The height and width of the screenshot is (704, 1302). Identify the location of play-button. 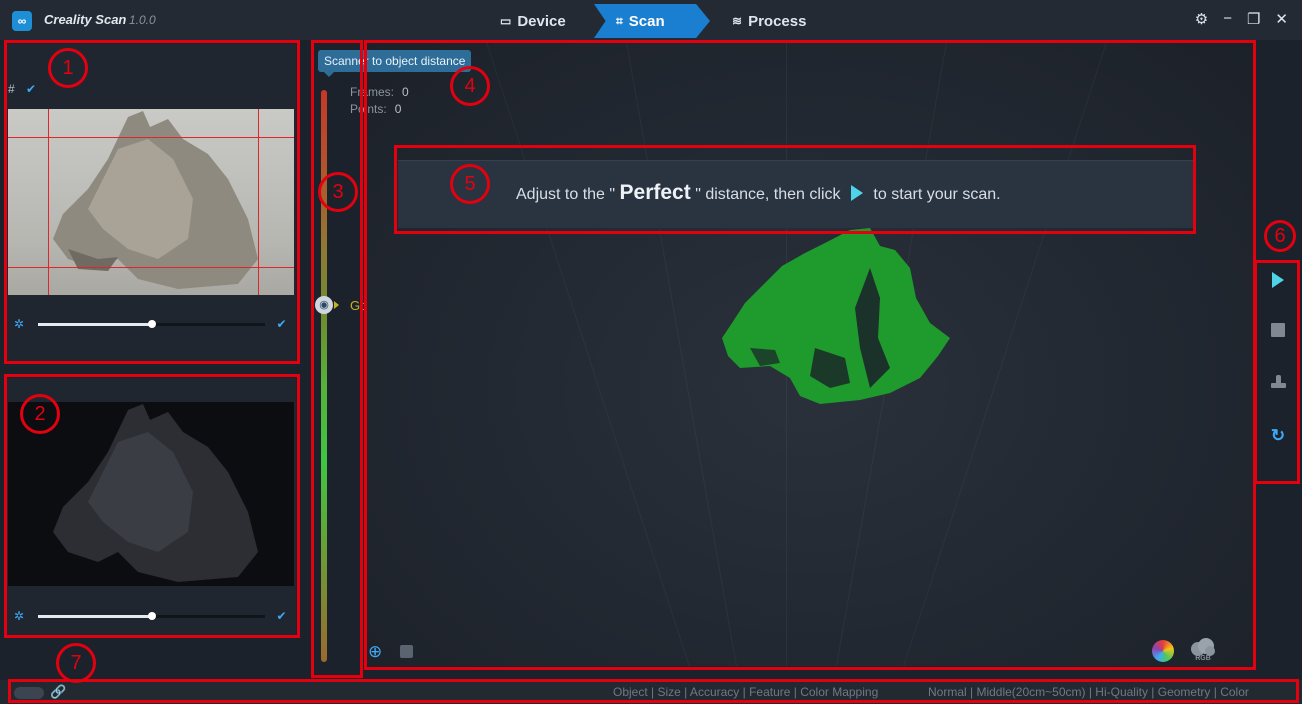
(1278, 280).